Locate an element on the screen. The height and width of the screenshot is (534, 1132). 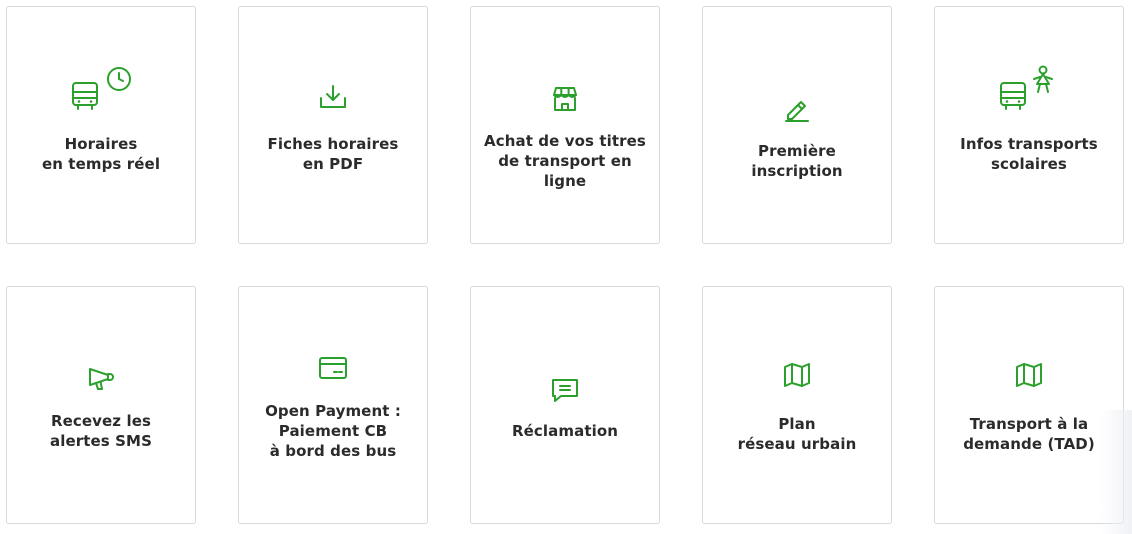
card-label: Plan réseau urbain is located at coordinates (797, 434).